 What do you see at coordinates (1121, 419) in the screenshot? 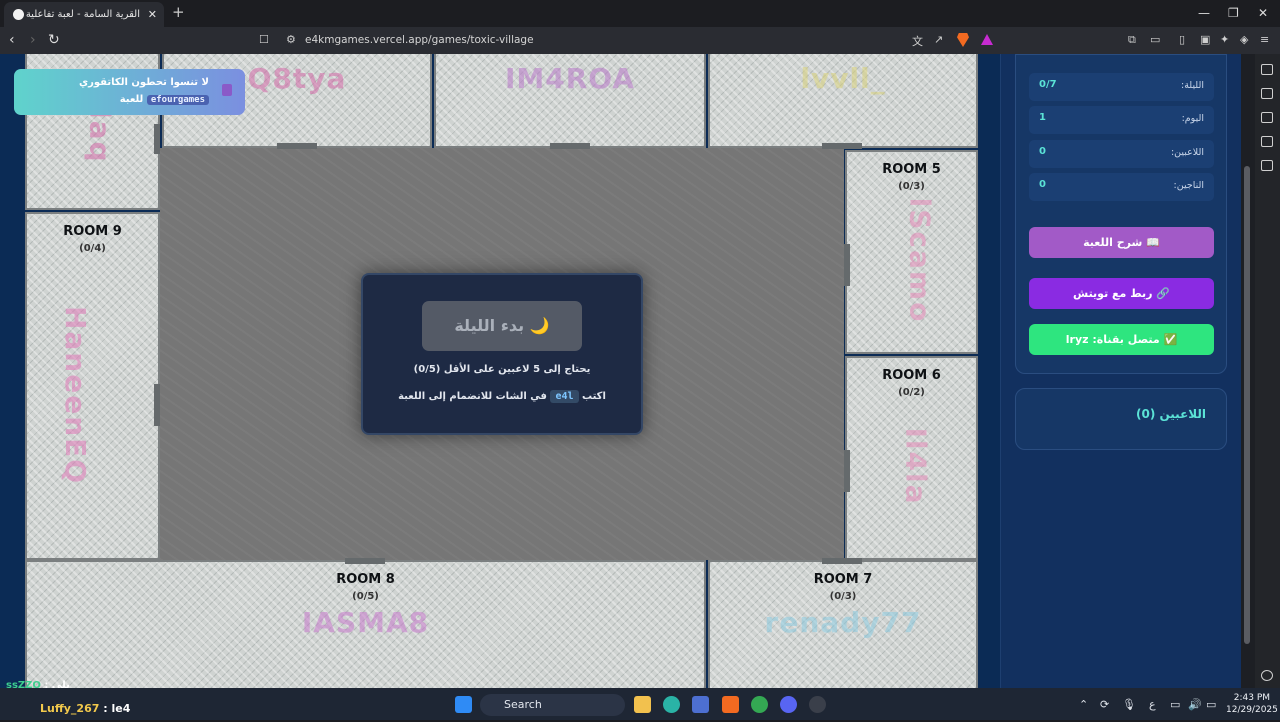
I see `players-list-card: اللاعبين (0)` at bounding box center [1121, 419].